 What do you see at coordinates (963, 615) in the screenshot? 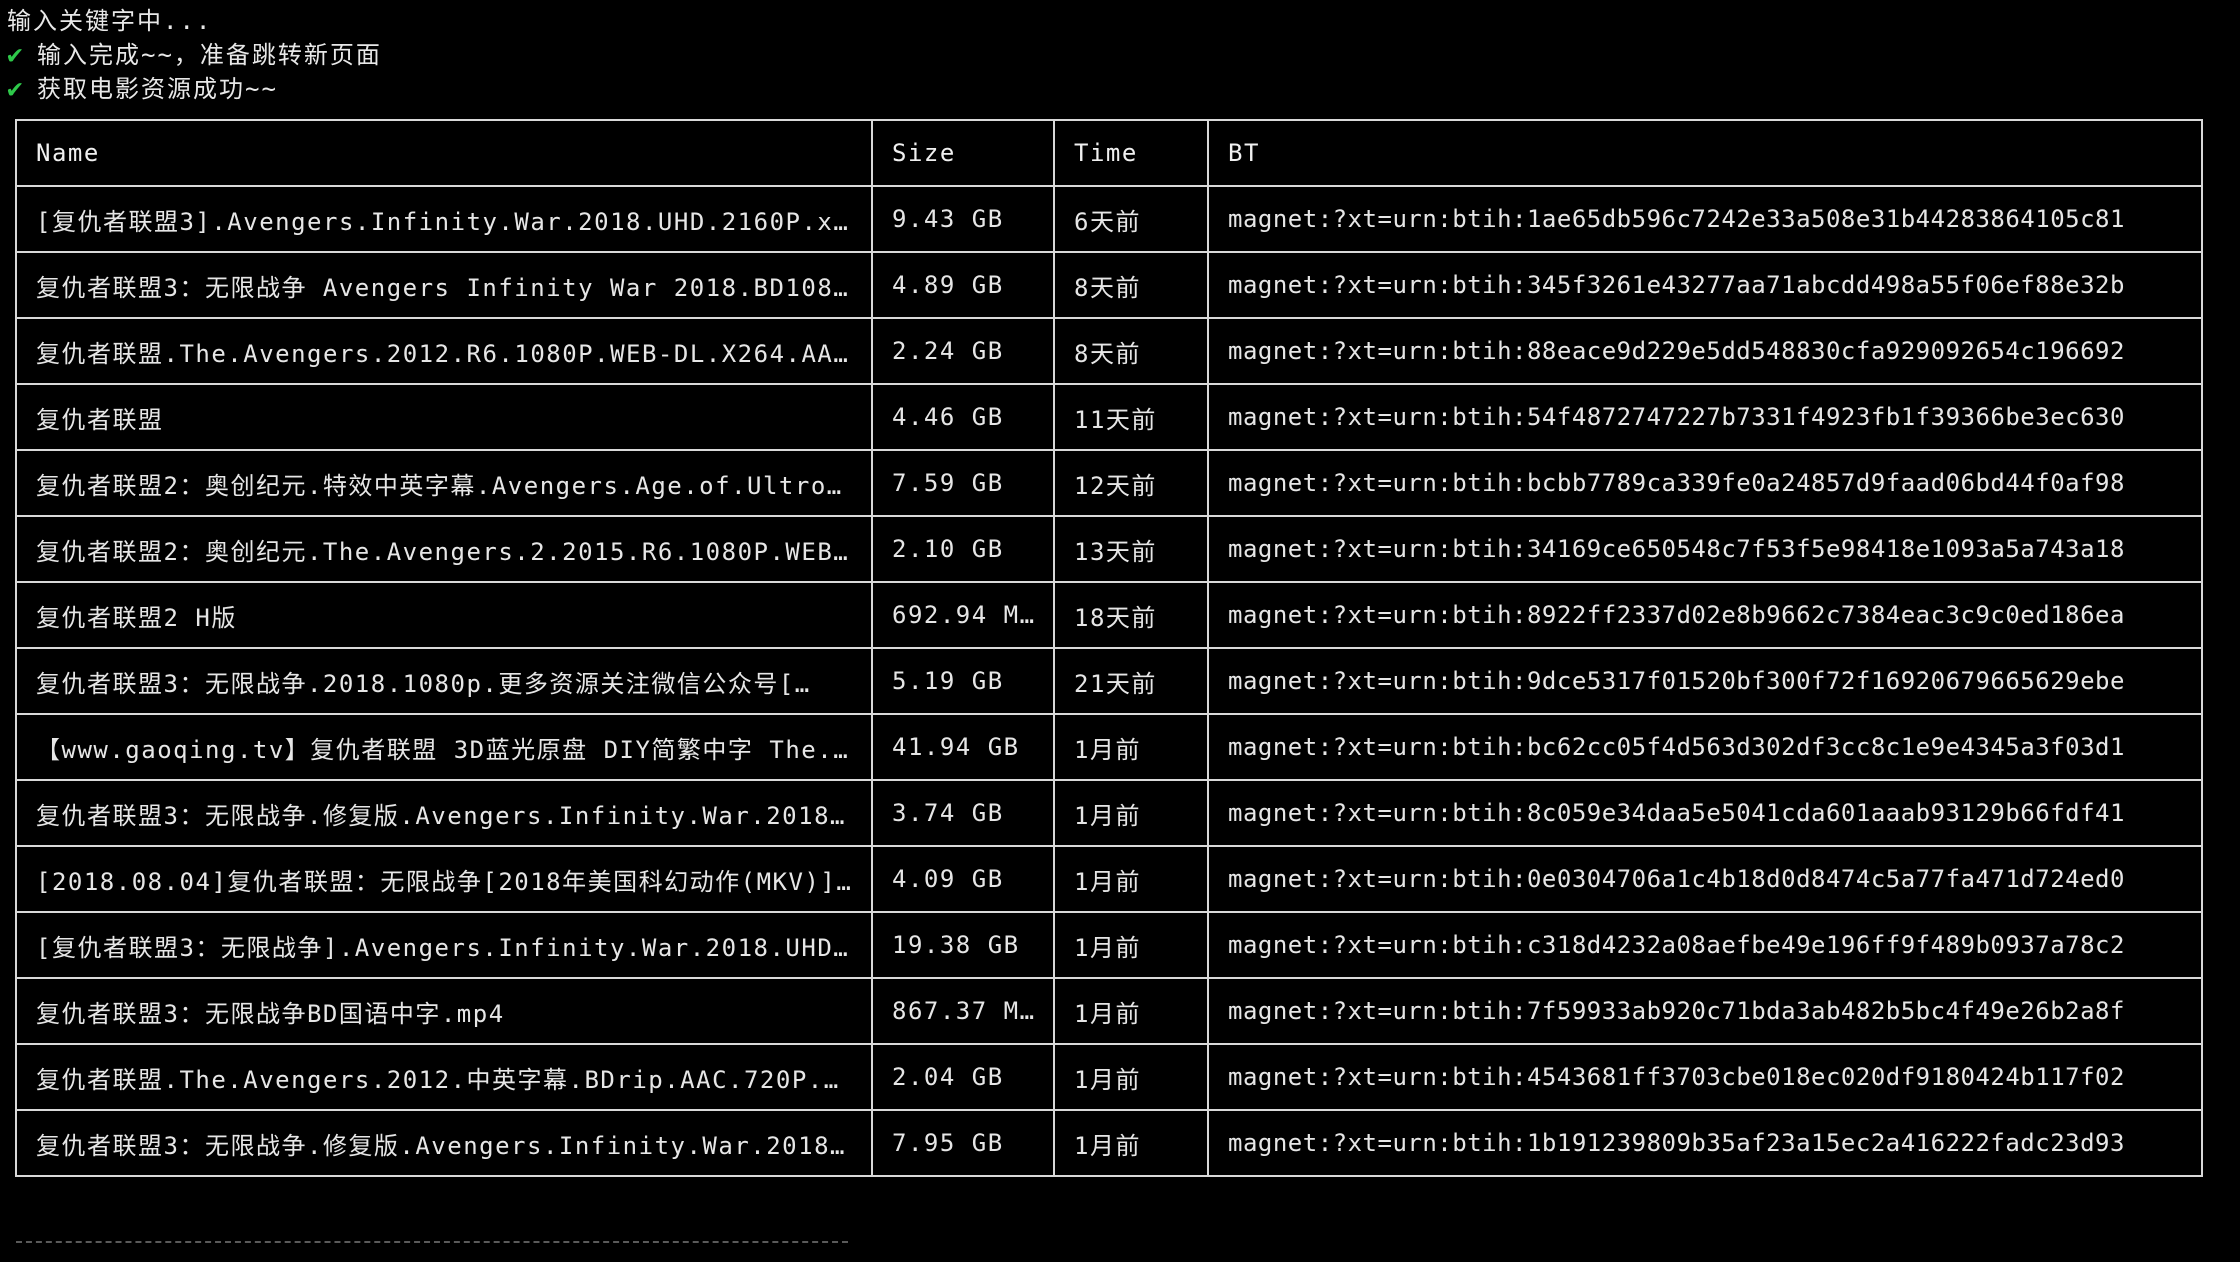
I see `row-size-cell: 692.94 MB` at bounding box center [963, 615].